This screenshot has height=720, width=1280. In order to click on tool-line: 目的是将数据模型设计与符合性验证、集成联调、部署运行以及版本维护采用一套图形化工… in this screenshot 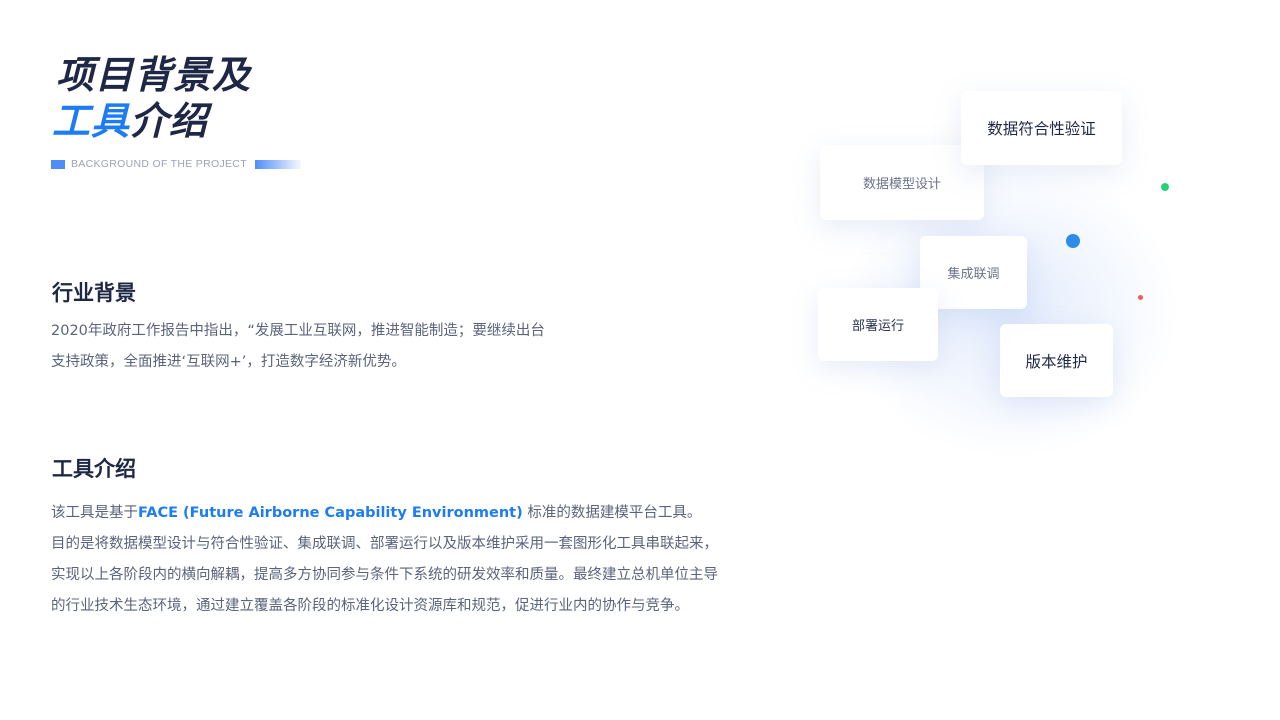, I will do `click(384, 544)`.